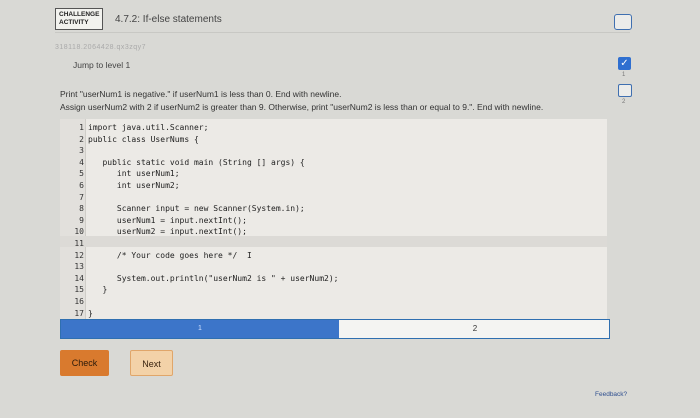  Describe the element at coordinates (81, 197) in the screenshot. I see `line-number: 7` at that location.